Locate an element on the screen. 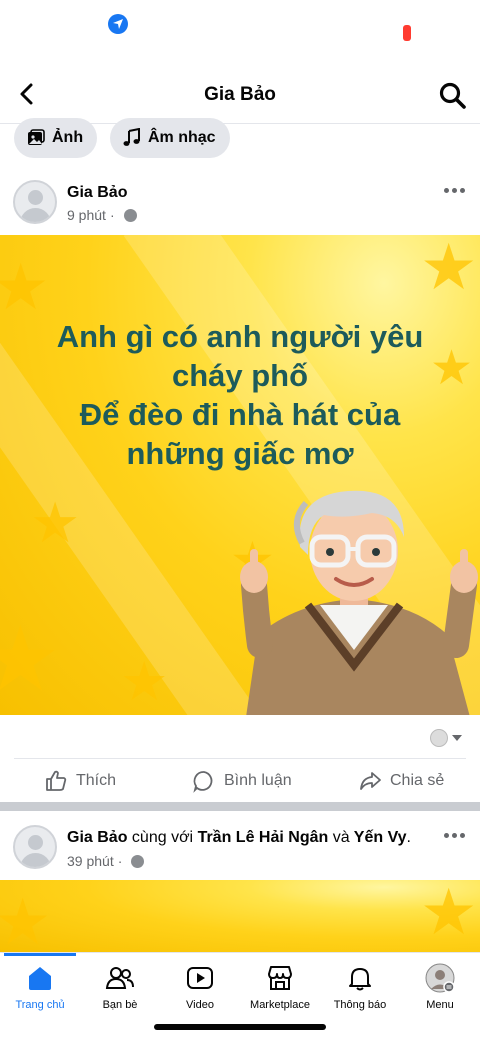 This screenshot has height=1040, width=480. nav-menu: Menu is located at coordinates (440, 991).